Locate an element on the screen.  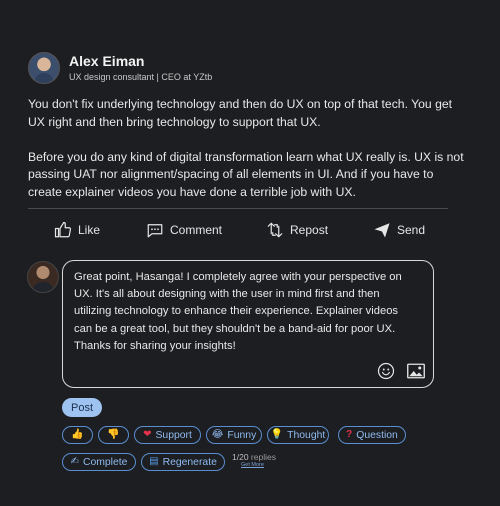
laughing-icon: 😂 is located at coordinates (217, 434).